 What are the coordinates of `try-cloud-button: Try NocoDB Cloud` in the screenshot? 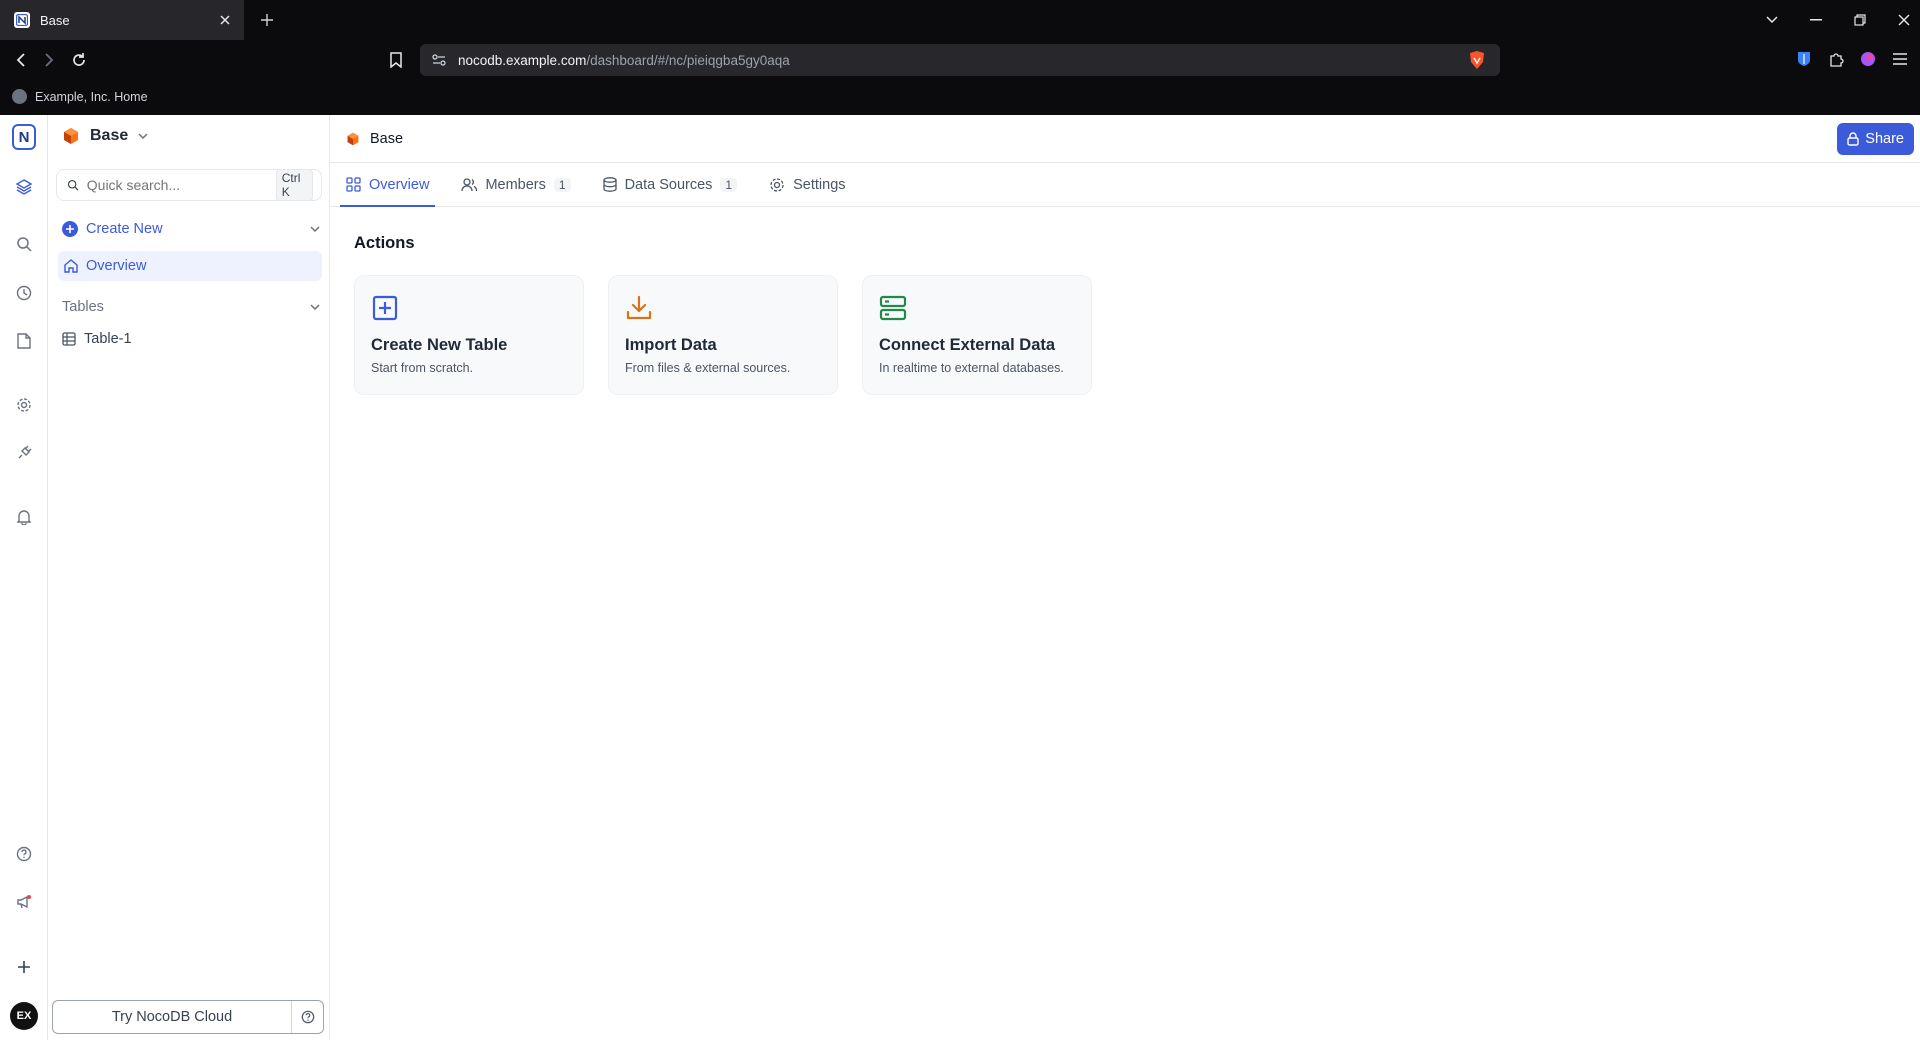 It's located at (188, 1017).